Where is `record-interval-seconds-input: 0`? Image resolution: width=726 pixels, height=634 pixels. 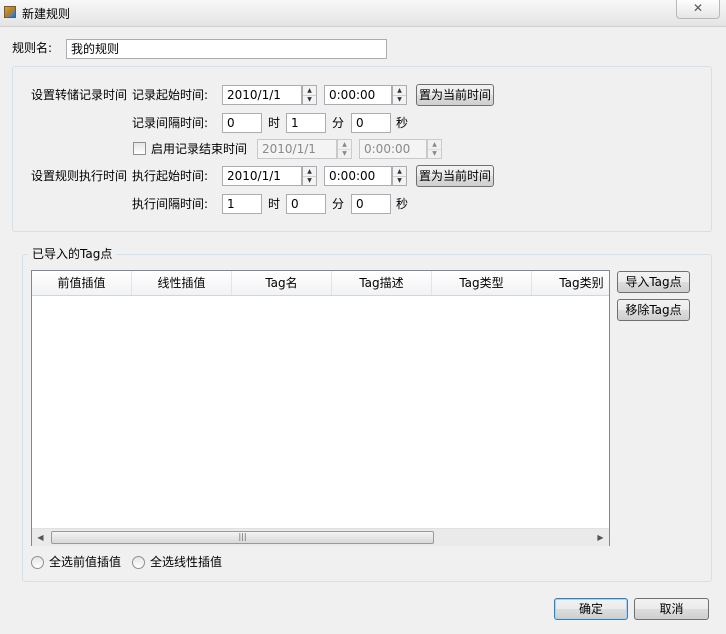
record-interval-seconds-input: 0 is located at coordinates (371, 123).